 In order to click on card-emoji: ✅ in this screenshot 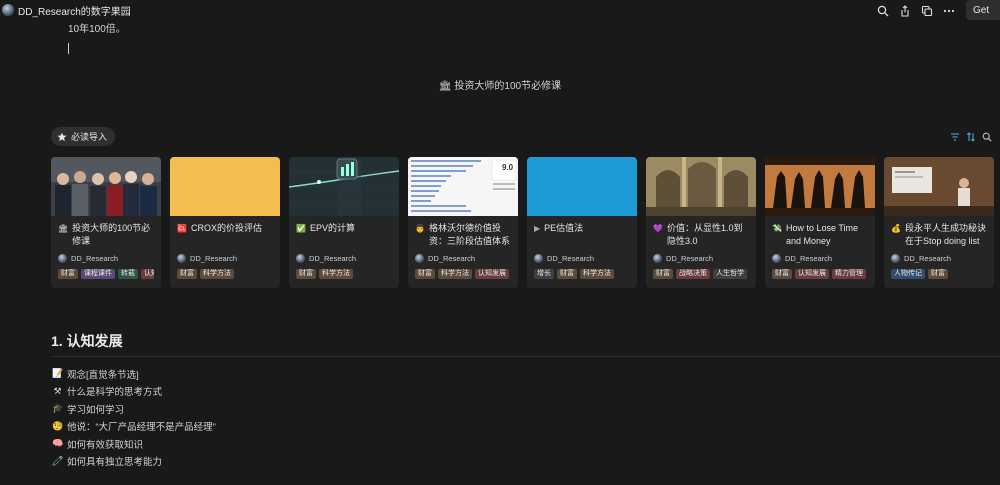, I will do `click(301, 228)`.